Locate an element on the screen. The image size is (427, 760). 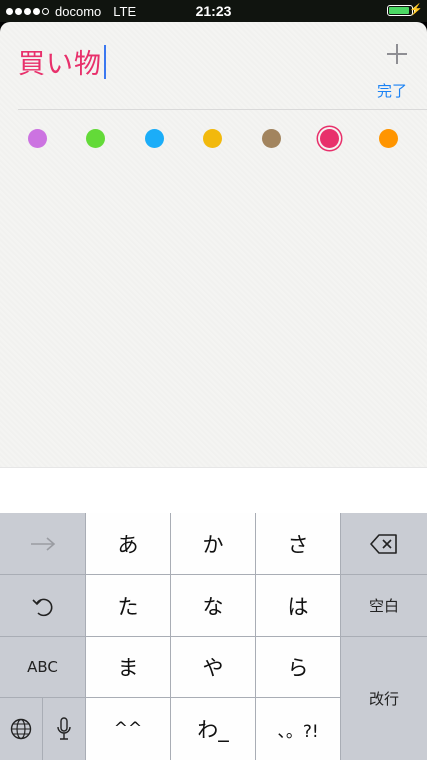
kana-key-punctuation: 、。?! is located at coordinates (298, 729).